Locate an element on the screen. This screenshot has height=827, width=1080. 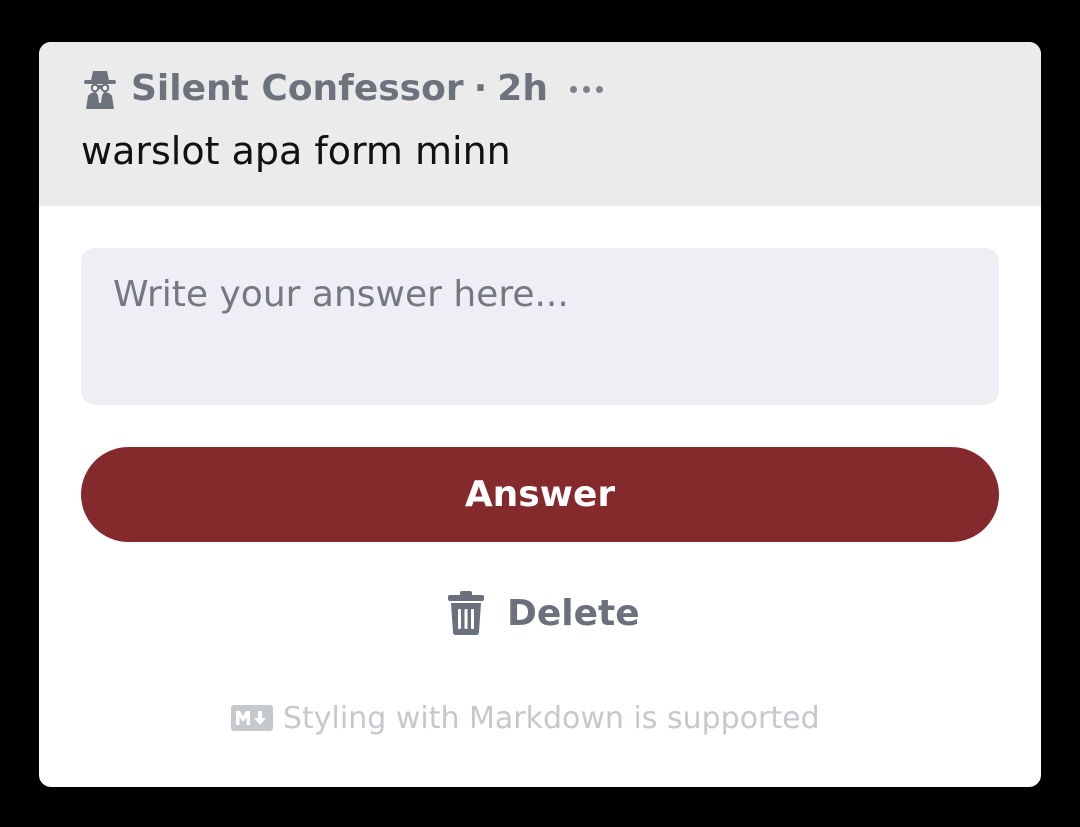
markdown-note-text: Styling with Markdown is supported is located at coordinates (551, 718).